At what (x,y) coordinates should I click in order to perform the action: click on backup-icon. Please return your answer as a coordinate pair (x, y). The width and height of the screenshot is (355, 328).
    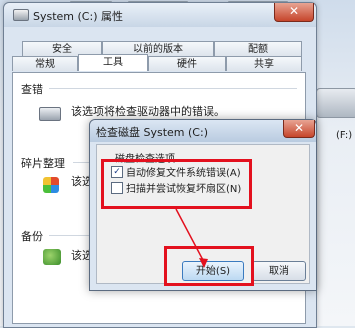
    Looking at the image, I should click on (52, 257).